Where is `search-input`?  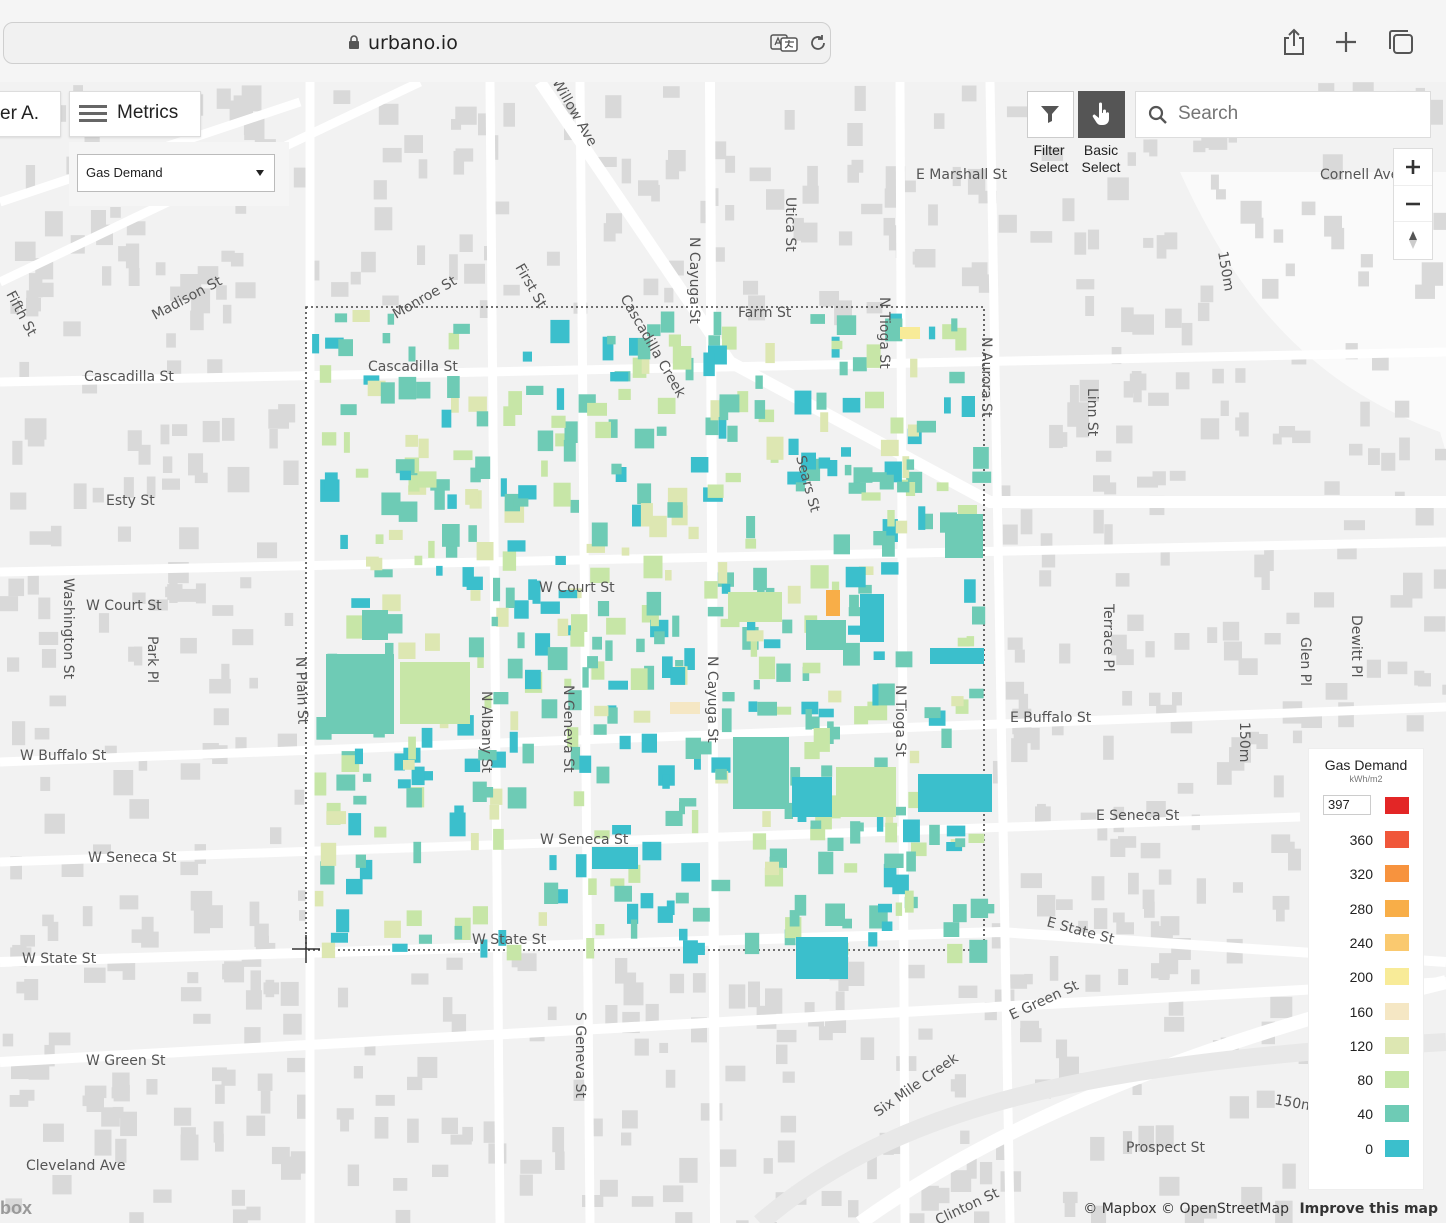 search-input is located at coordinates (1298, 114).